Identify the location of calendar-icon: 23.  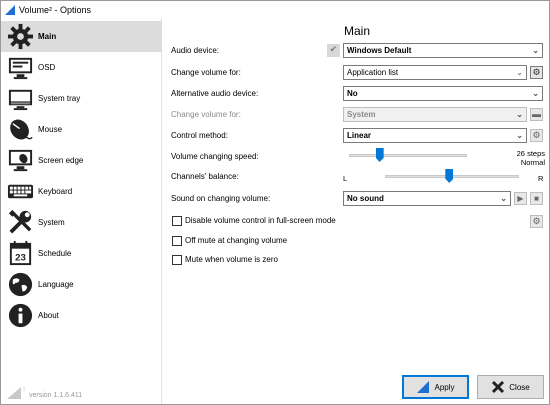
(20, 253).